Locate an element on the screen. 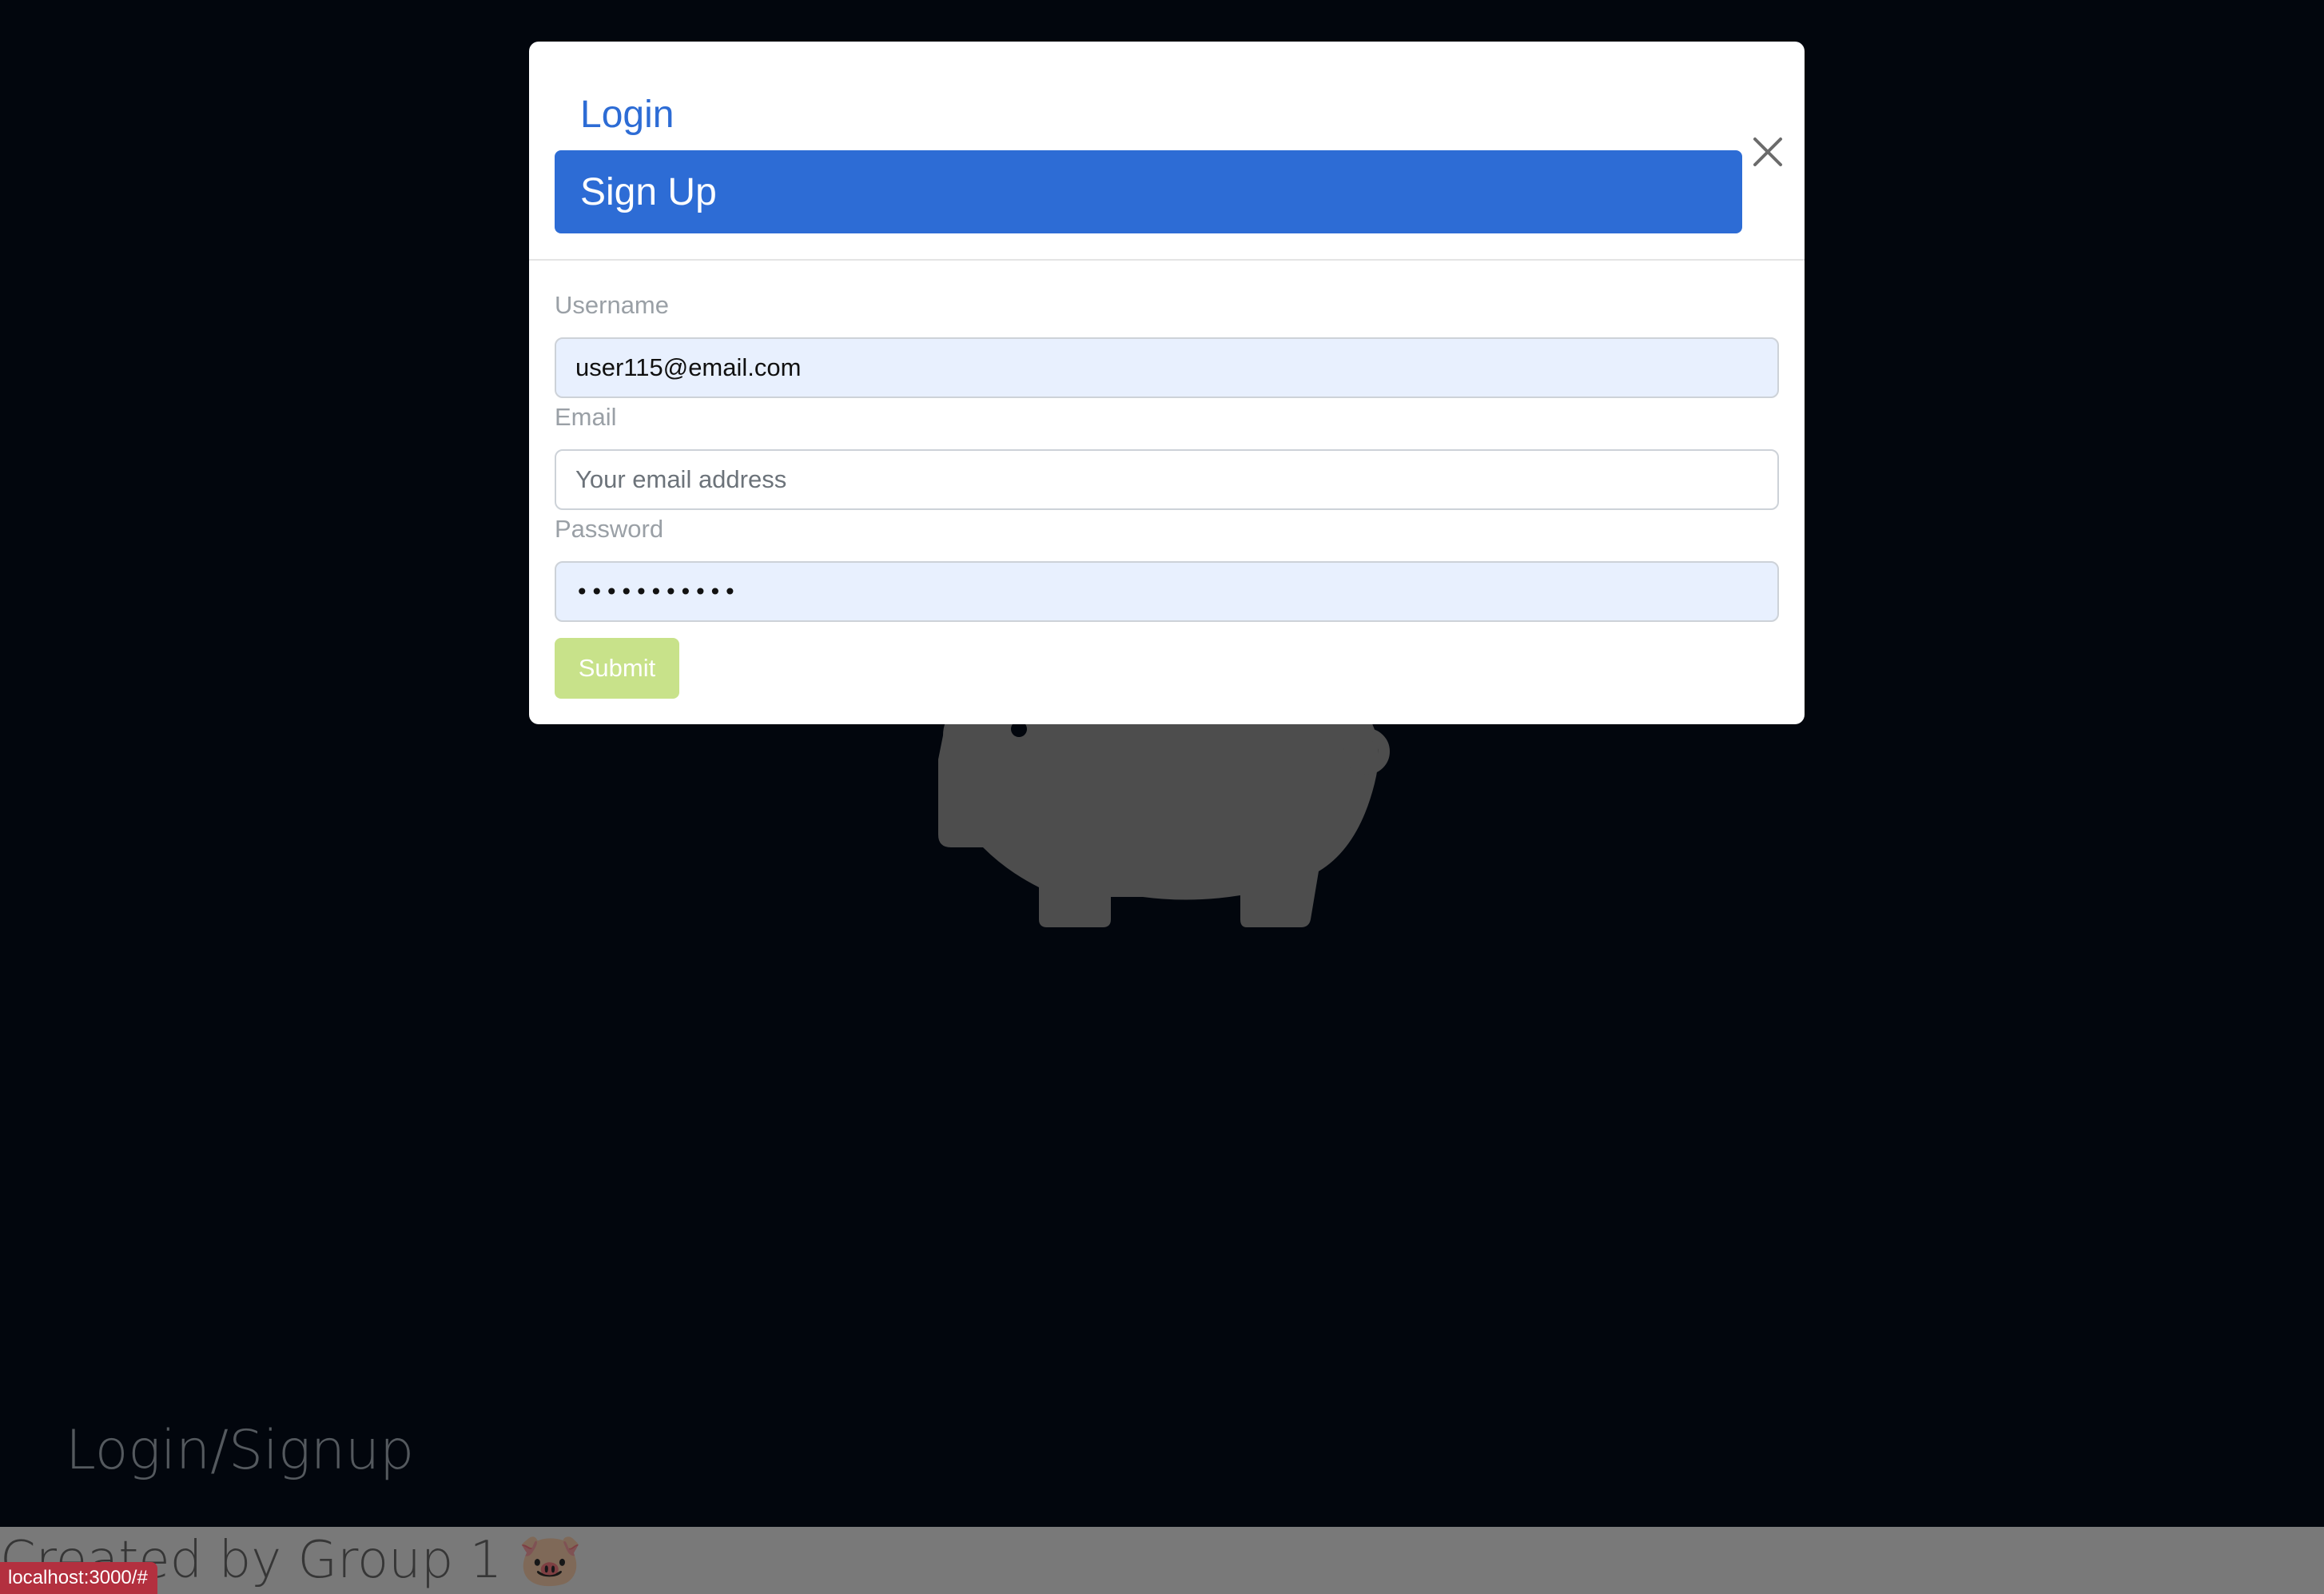  email-label: Email is located at coordinates (586, 417).